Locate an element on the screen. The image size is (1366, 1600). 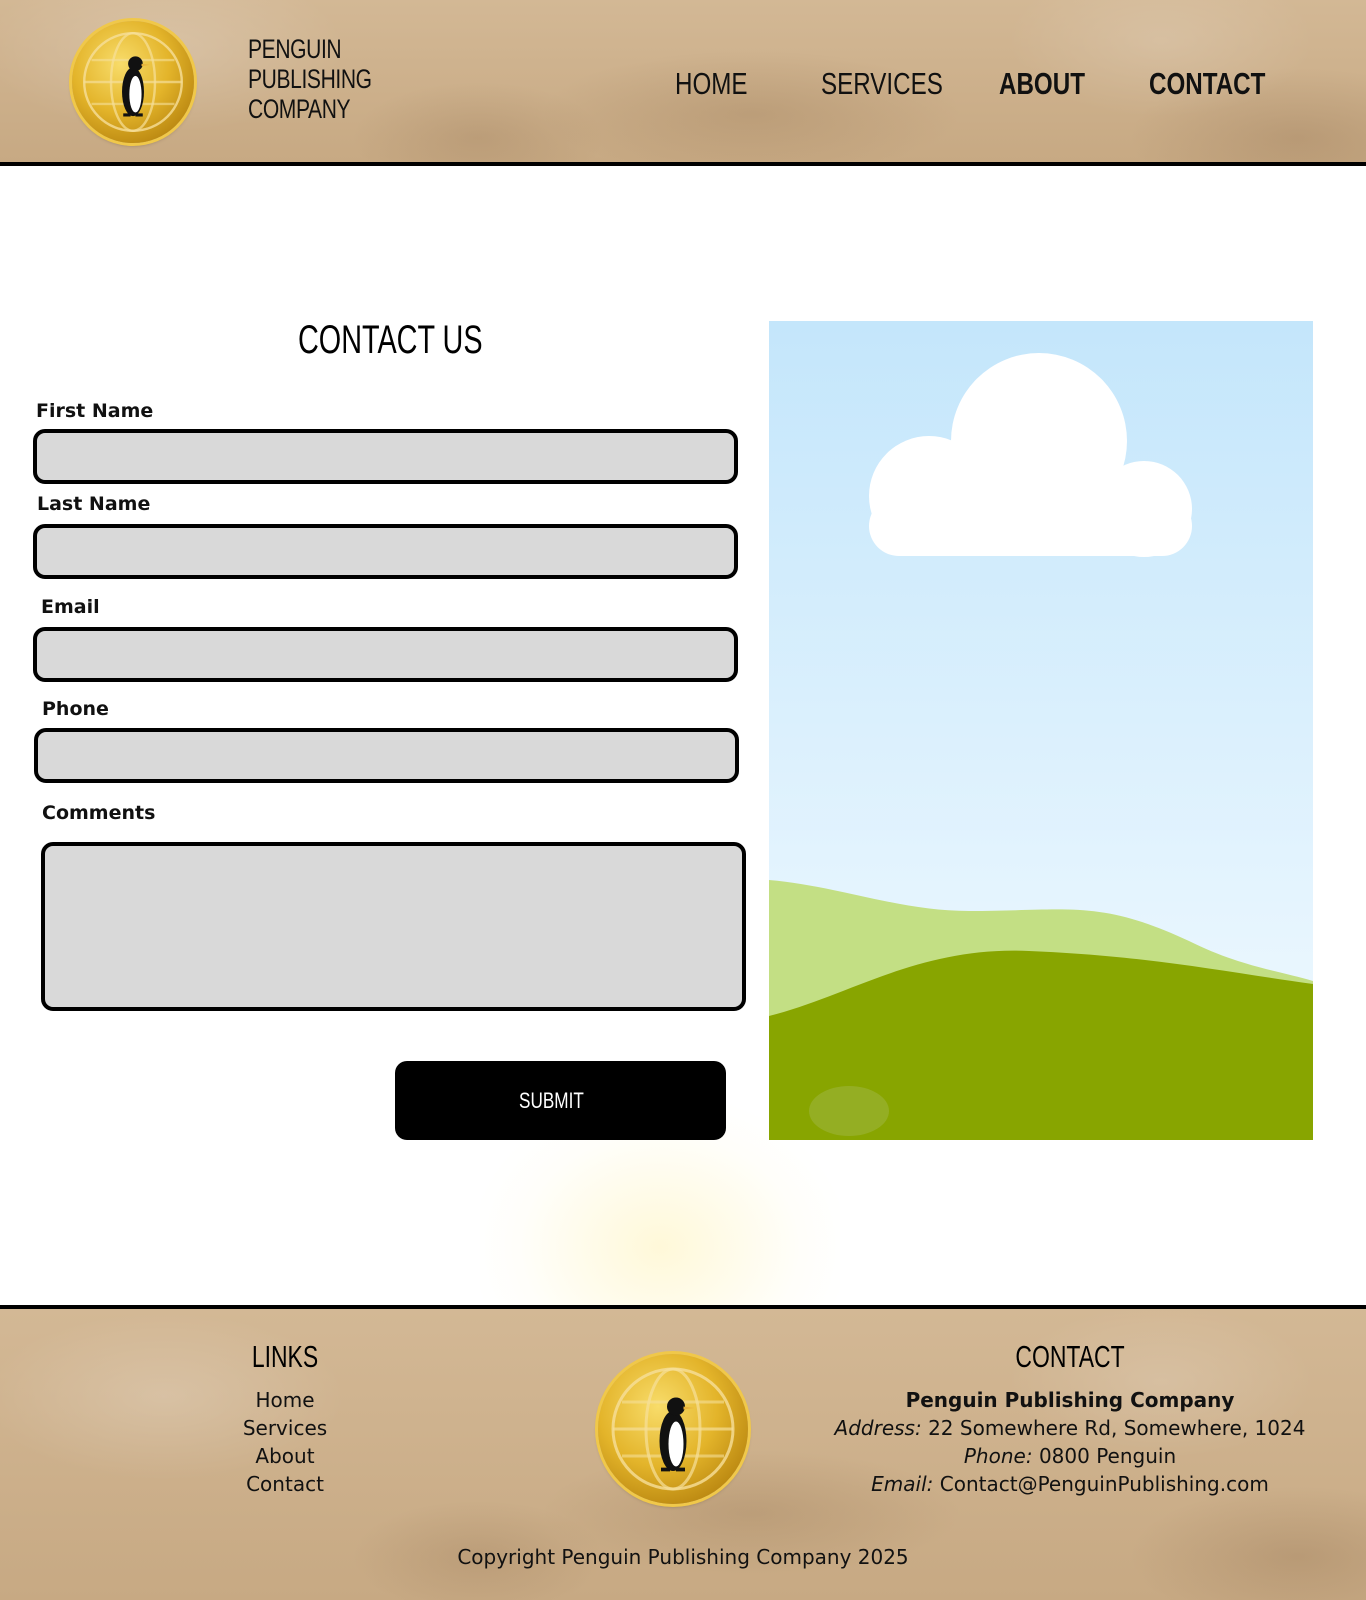
email-label: Email: is located at coordinates (902, 1484).